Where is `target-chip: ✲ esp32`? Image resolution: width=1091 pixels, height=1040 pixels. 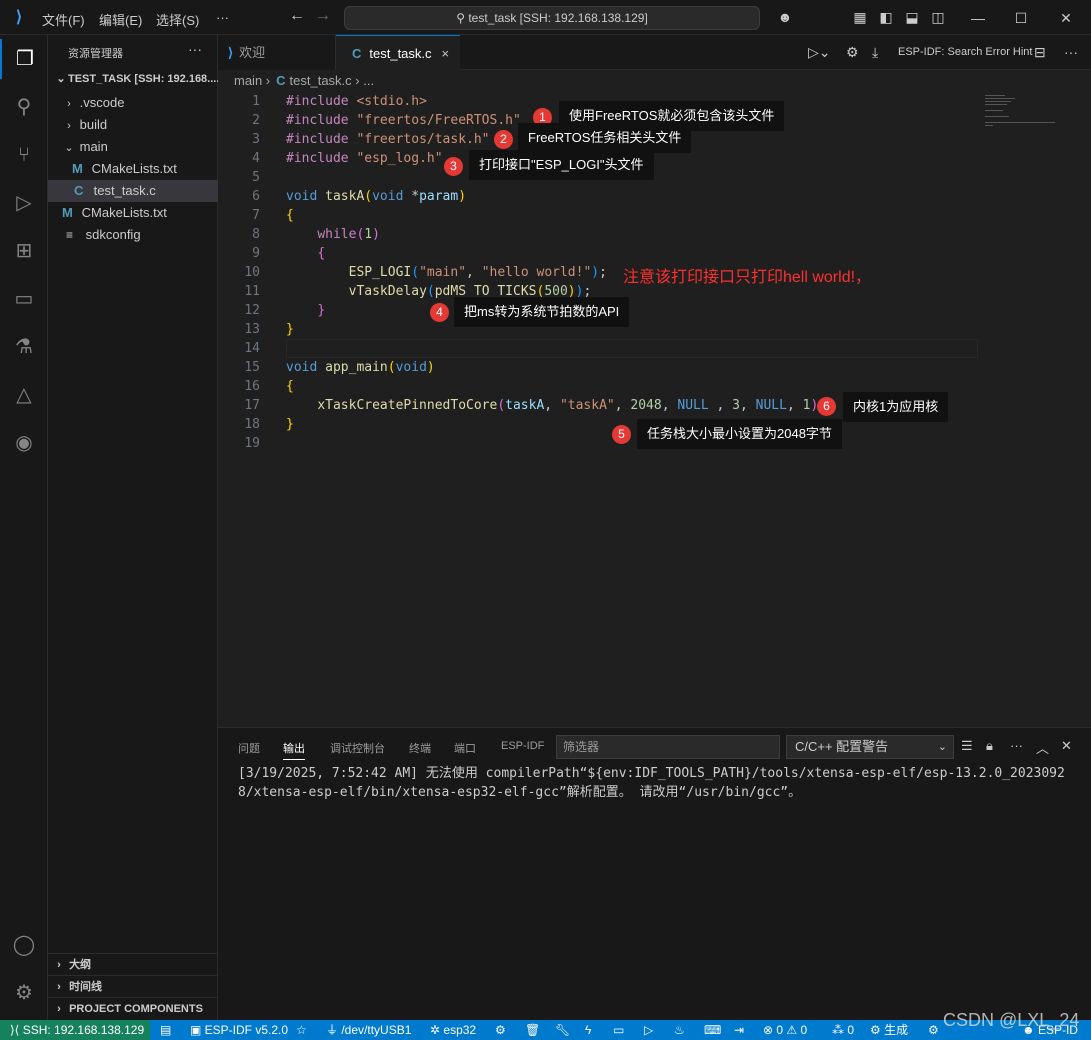
target-chip: ✲ esp32 is located at coordinates (453, 1030).